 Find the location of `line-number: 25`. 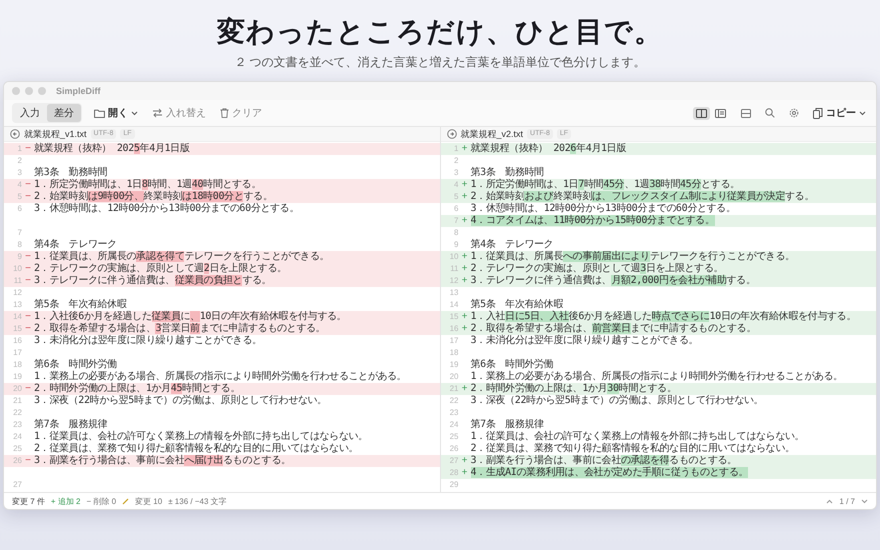

line-number: 25 is located at coordinates (453, 437).